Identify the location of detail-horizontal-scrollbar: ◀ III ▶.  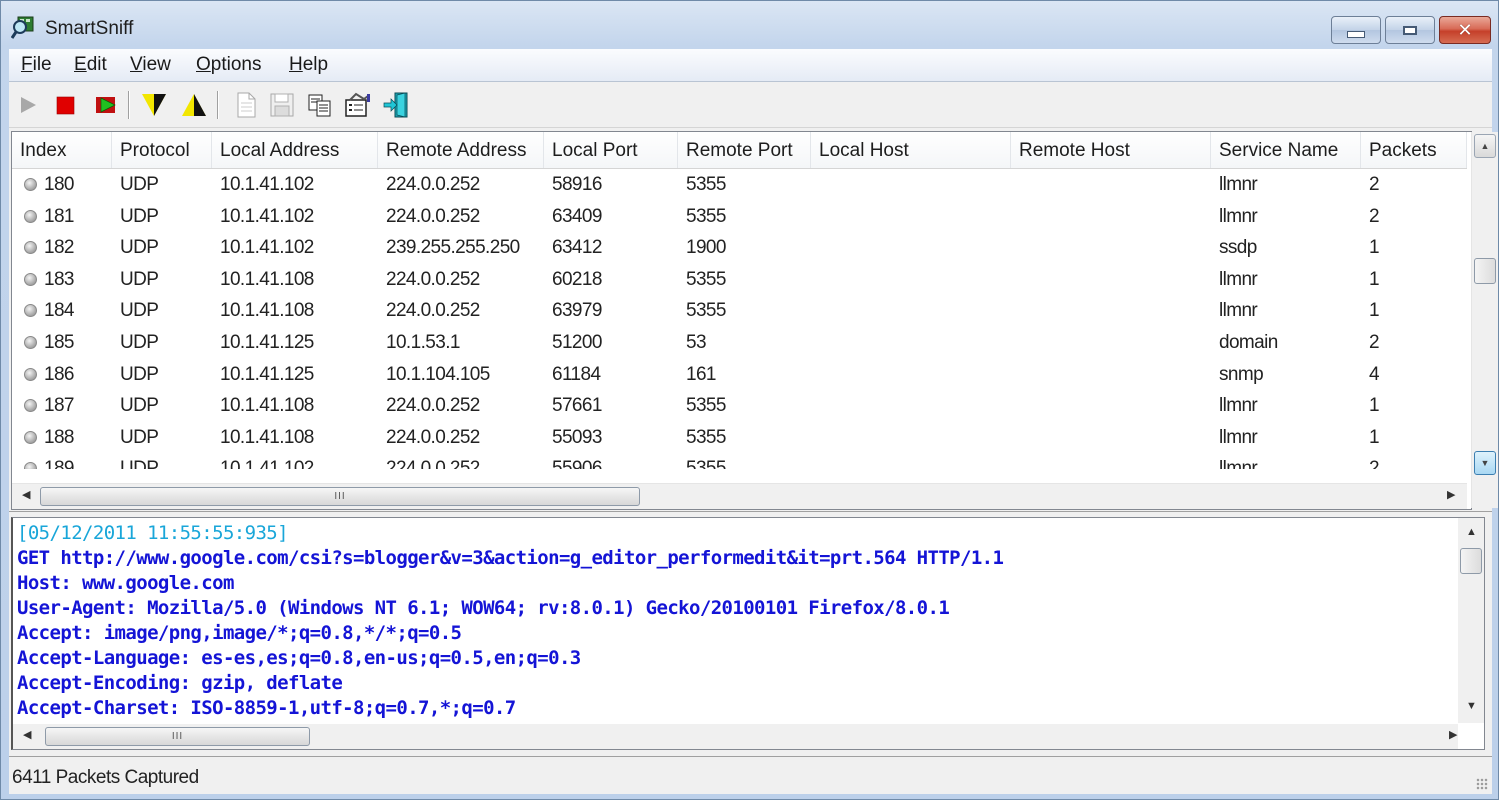
(735, 736).